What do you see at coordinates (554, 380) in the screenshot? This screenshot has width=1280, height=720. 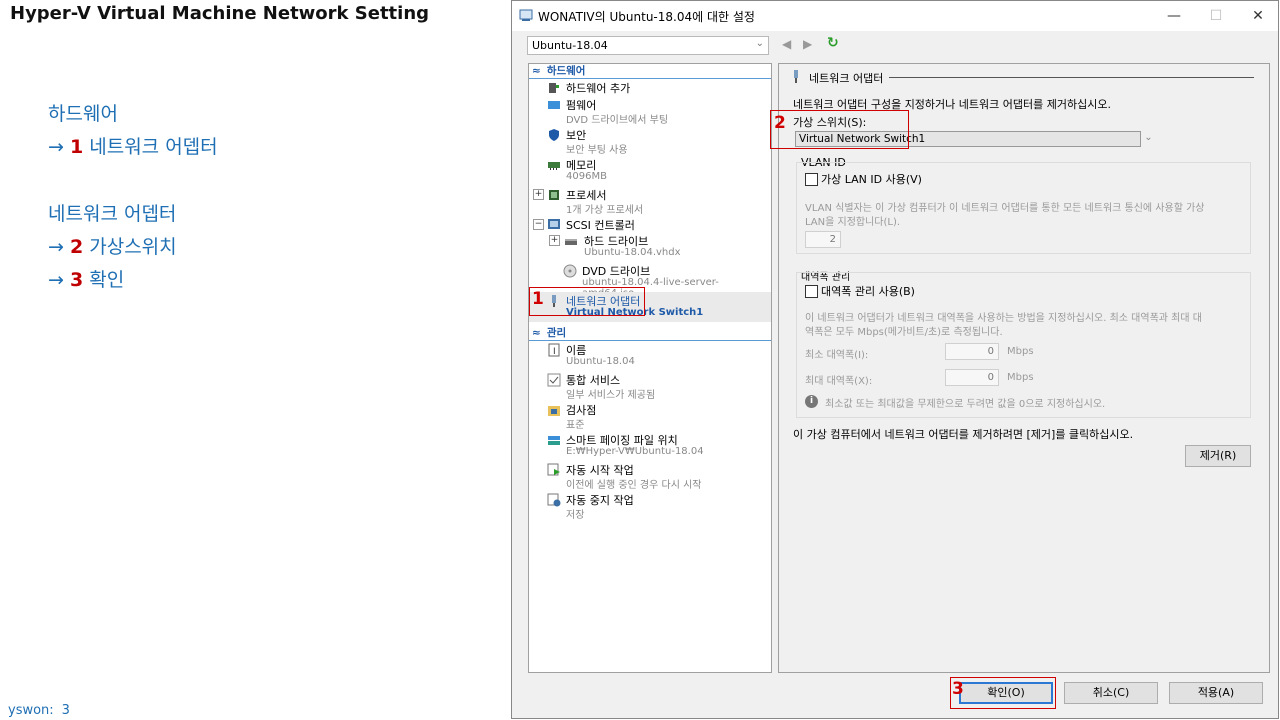 I see `integration-services-icon` at bounding box center [554, 380].